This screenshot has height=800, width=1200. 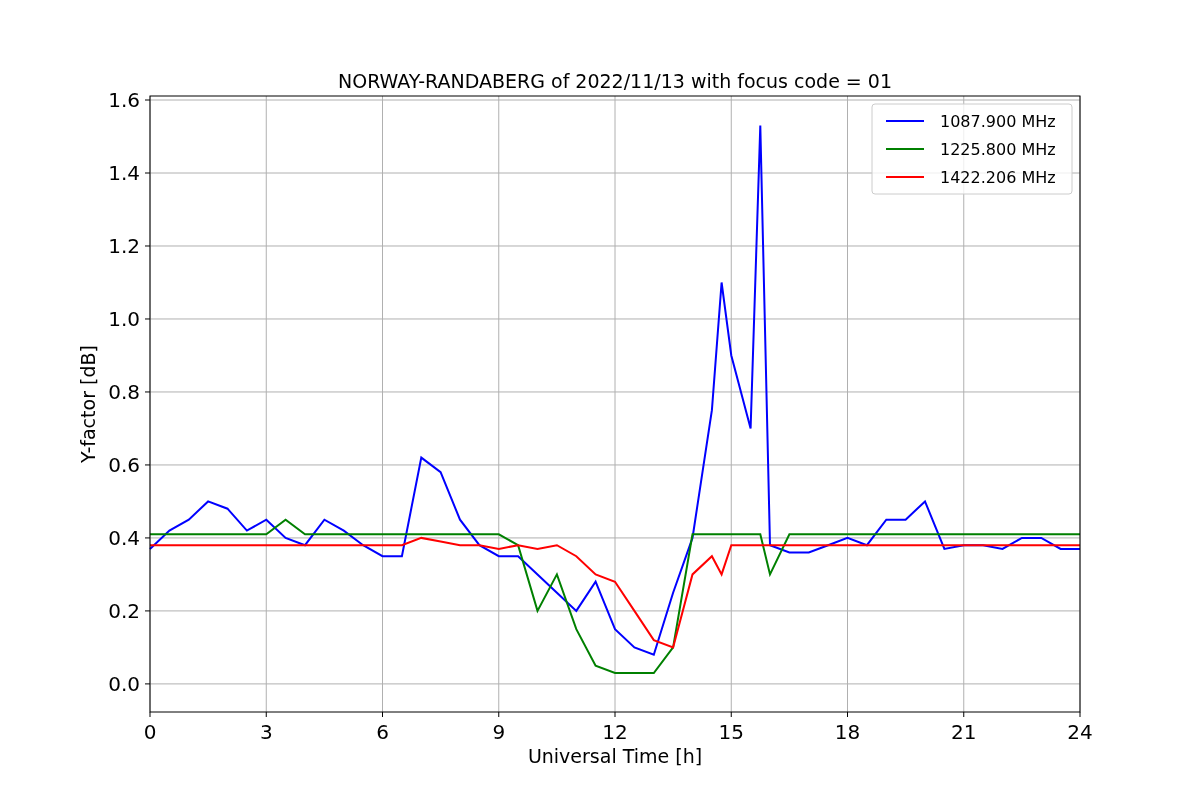 I want to click on chart-title: NORWAY-RANDABERG of 2022/11/13 with focus code = 01, so click(x=615, y=81).